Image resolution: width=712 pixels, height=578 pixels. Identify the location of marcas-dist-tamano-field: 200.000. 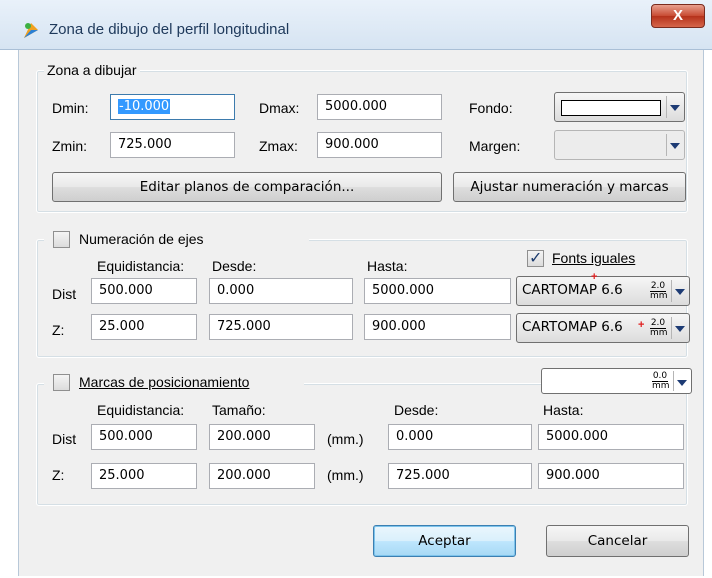
(262, 437).